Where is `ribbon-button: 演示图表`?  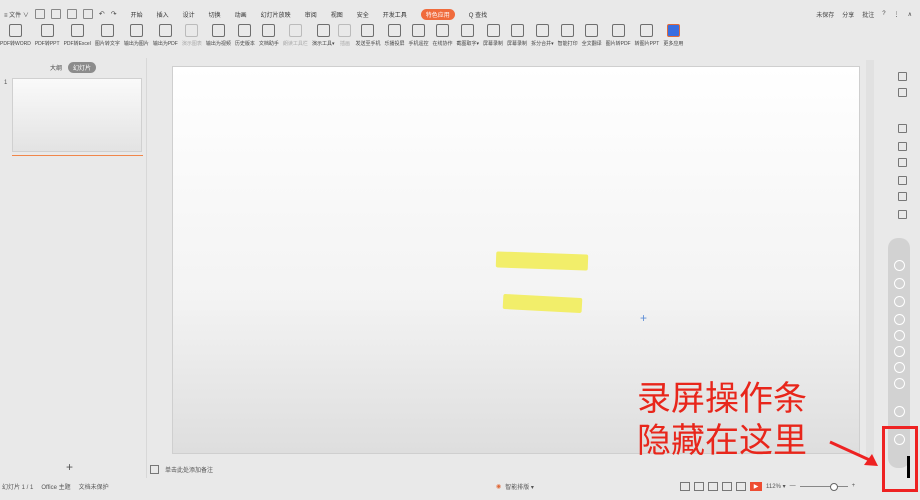
ribbon-button: 演示图表 is located at coordinates (192, 35).